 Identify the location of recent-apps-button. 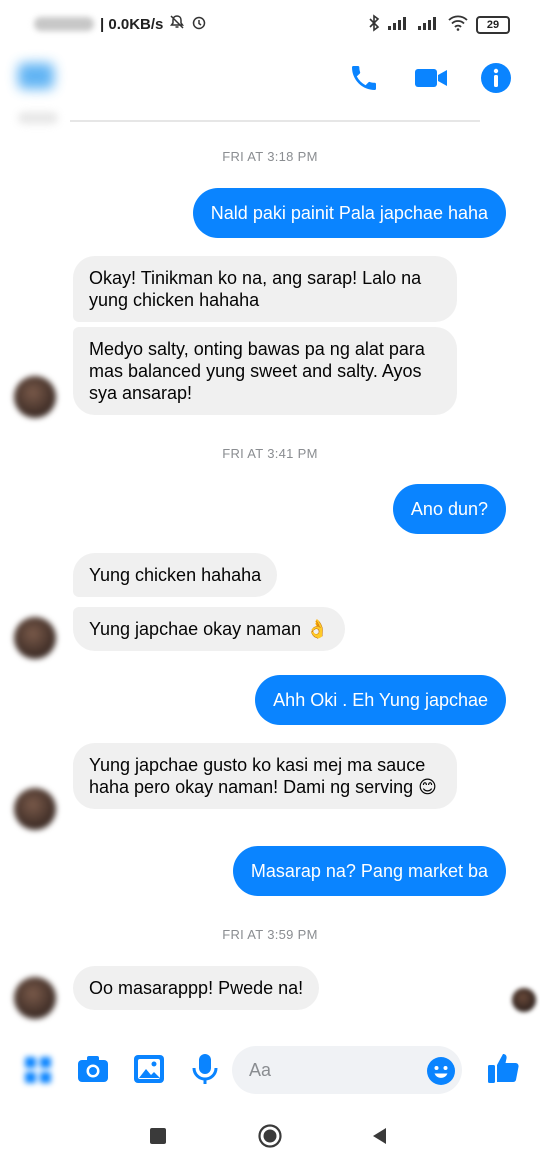
(158, 1136).